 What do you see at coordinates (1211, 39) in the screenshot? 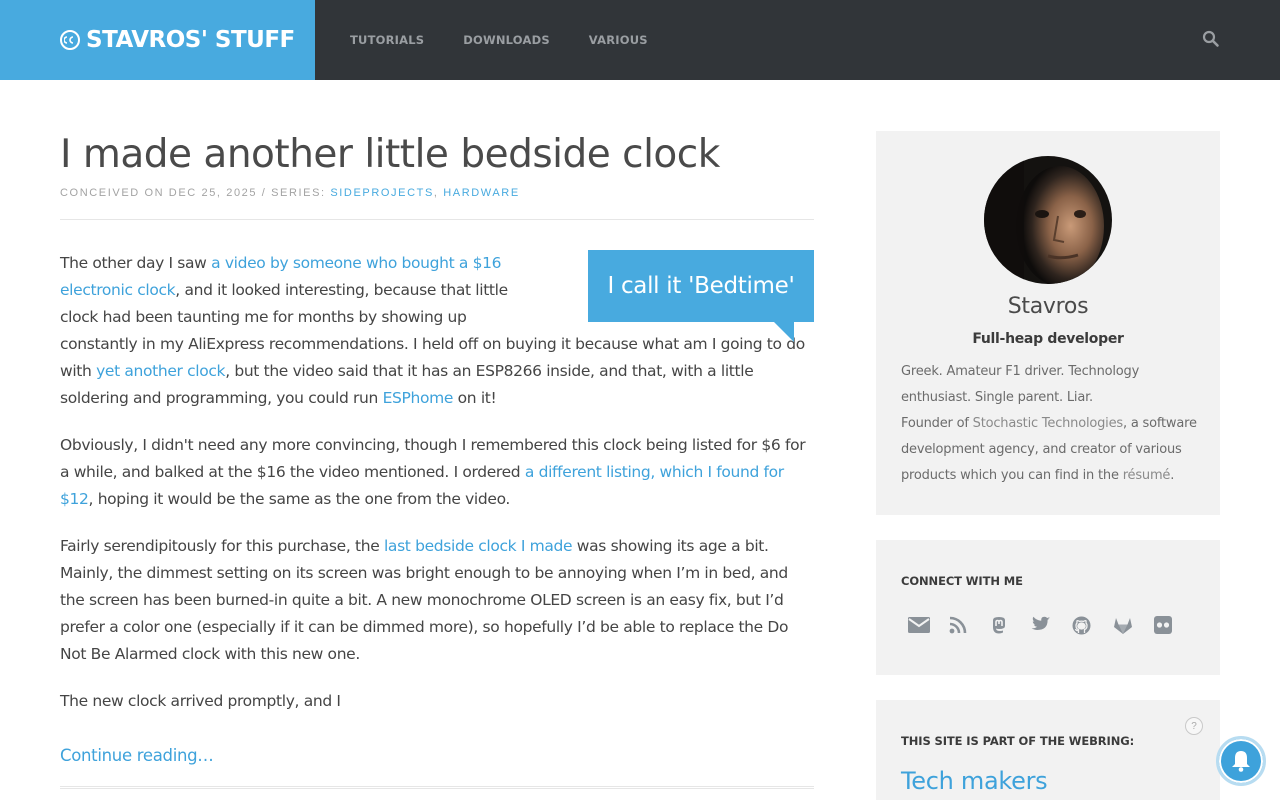
I see `search-icon` at bounding box center [1211, 39].